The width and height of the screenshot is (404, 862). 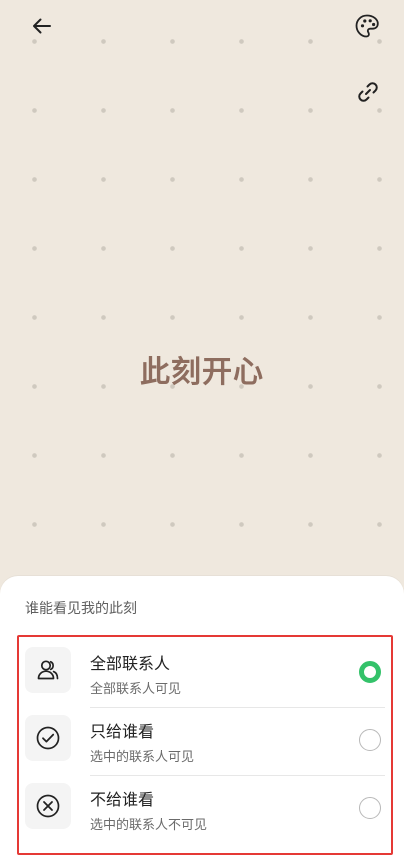 What do you see at coordinates (205, 671) in the screenshot?
I see `option-all-contacts: 全部联系人 全部联系人可见` at bounding box center [205, 671].